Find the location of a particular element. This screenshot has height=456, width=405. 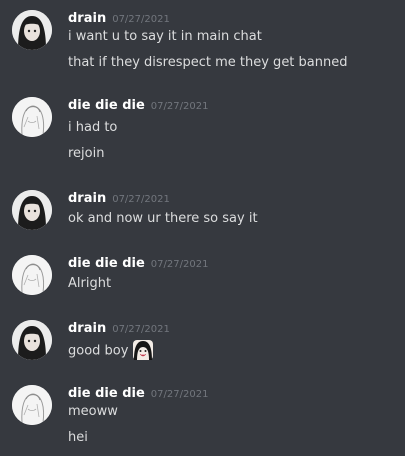

message-text: i had to is located at coordinates (93, 127).